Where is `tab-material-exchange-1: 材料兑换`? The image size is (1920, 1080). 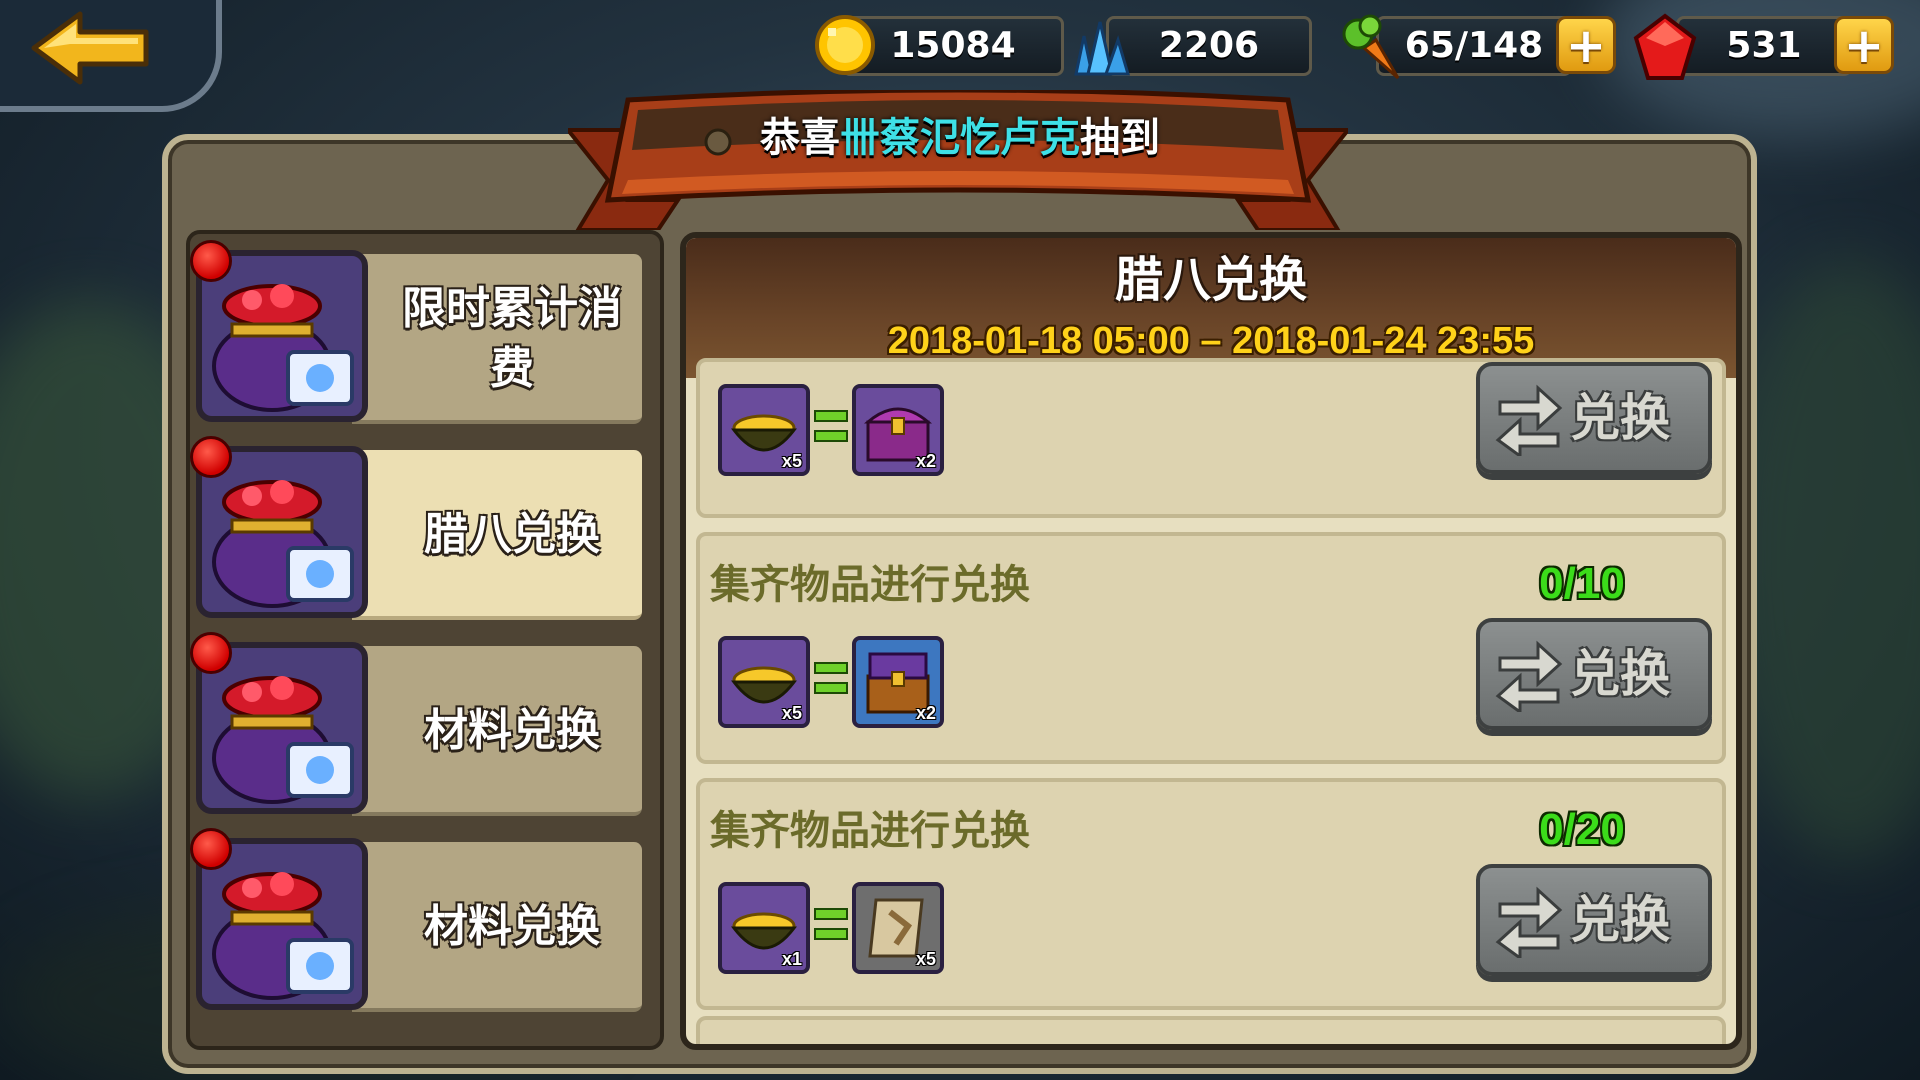 tab-material-exchange-1: 材料兑换 is located at coordinates (422, 725).